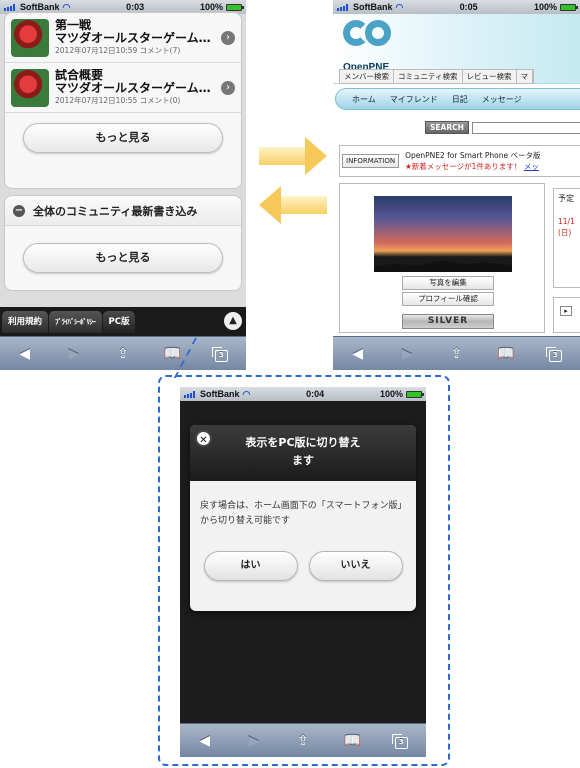  I want to click on tab-terms: 利用規約, so click(25, 321).